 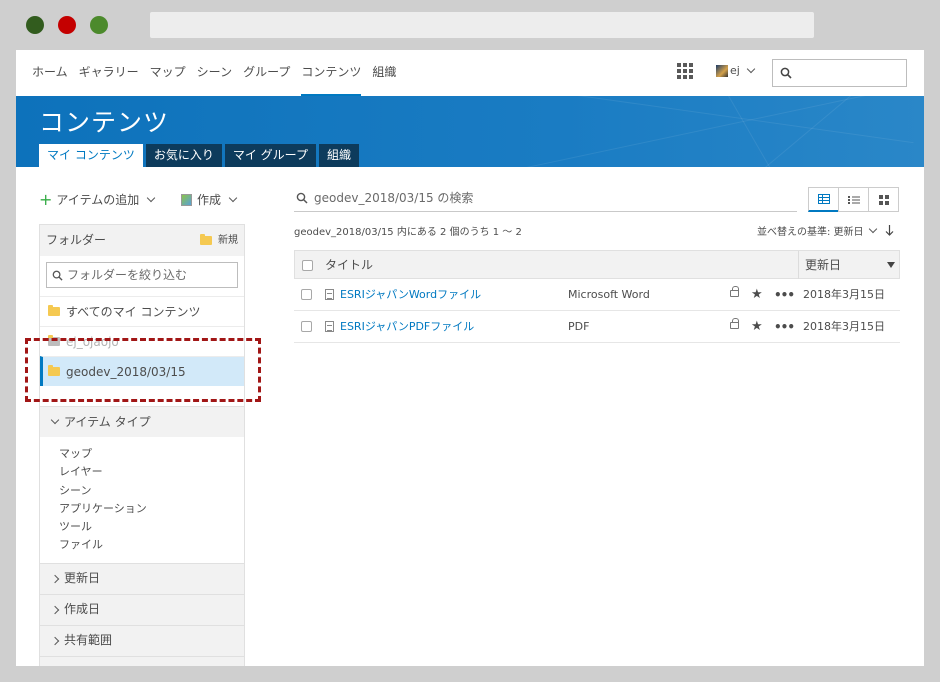 I want to click on list-icon, so click(x=853, y=199).